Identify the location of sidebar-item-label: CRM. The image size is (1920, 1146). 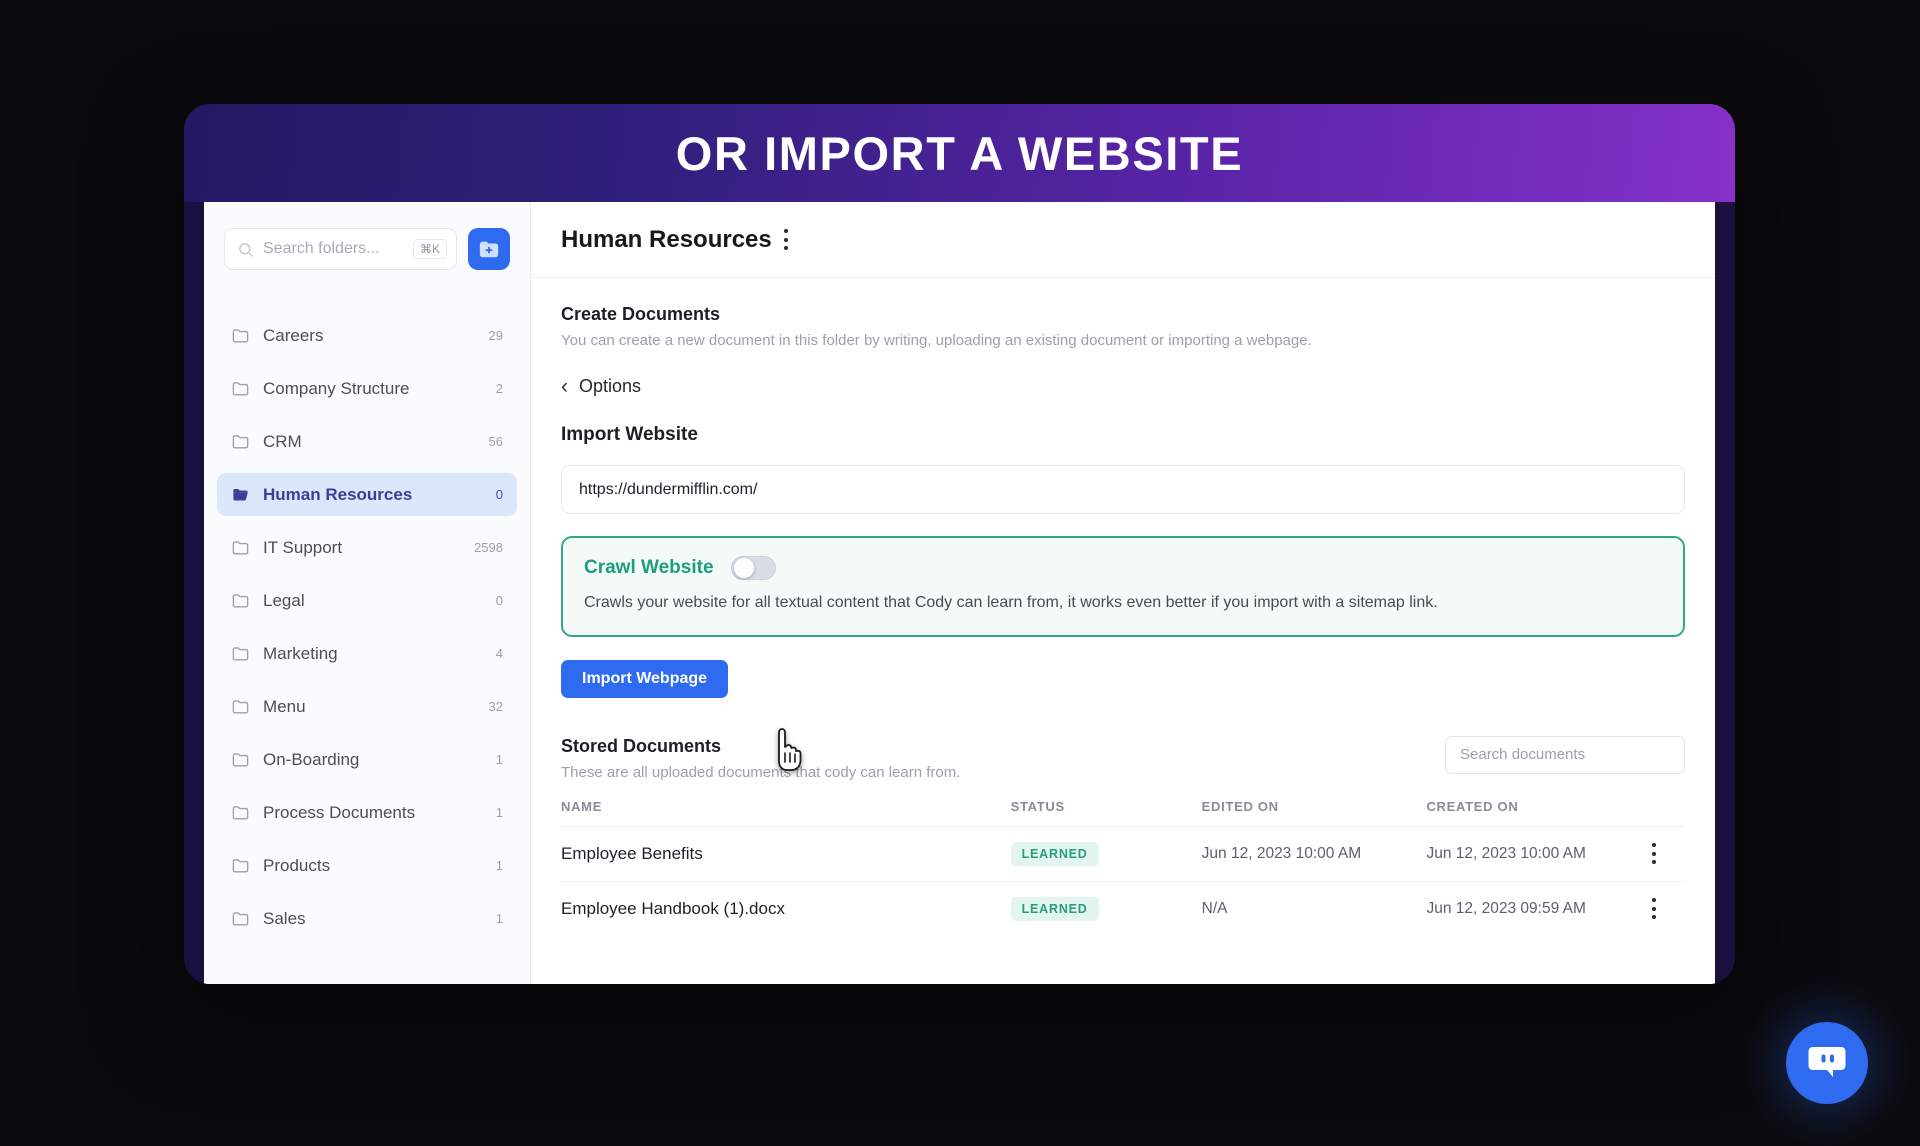
(282, 441).